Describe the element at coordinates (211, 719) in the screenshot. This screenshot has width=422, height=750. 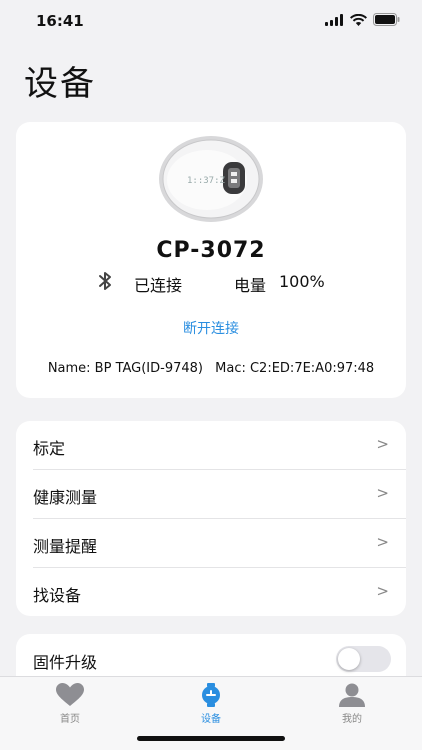
I see `tab-label: 设备` at that location.